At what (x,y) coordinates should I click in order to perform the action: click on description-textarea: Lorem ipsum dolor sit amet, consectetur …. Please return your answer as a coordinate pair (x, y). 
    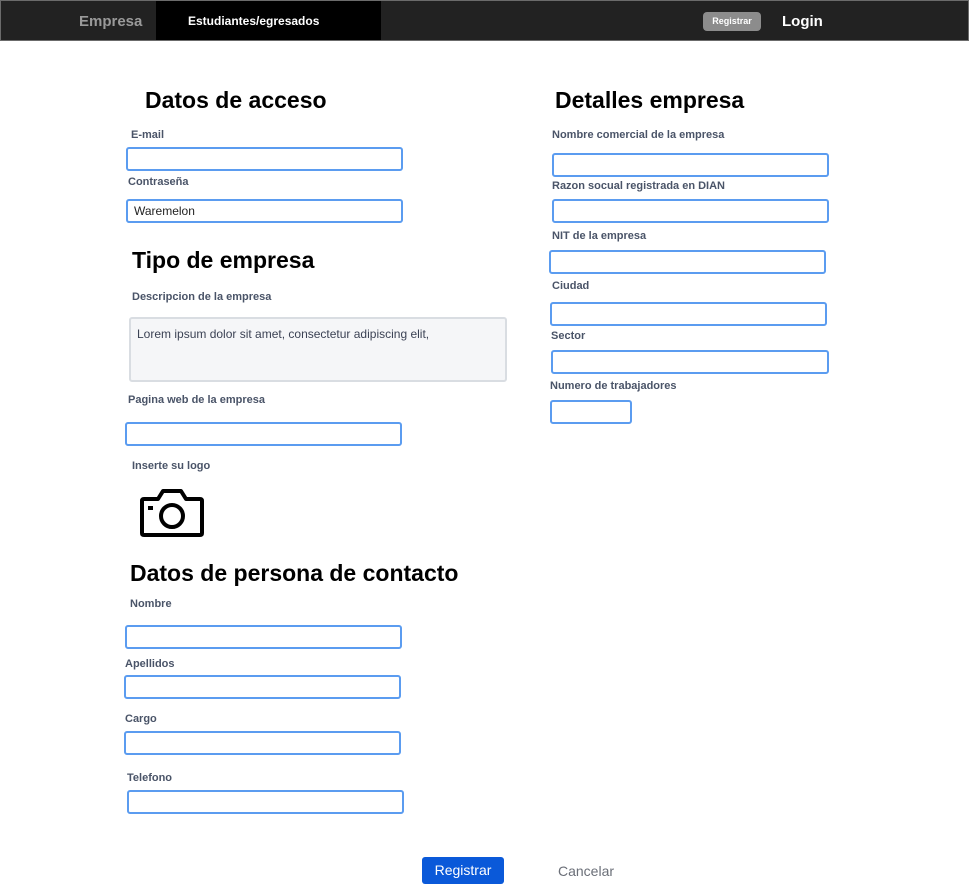
    Looking at the image, I should click on (318, 349).